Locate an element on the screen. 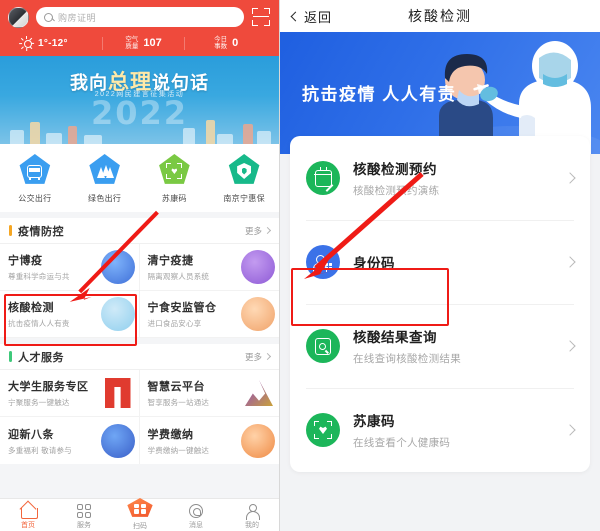  tab-home: 首页 is located at coordinates (28, 515).